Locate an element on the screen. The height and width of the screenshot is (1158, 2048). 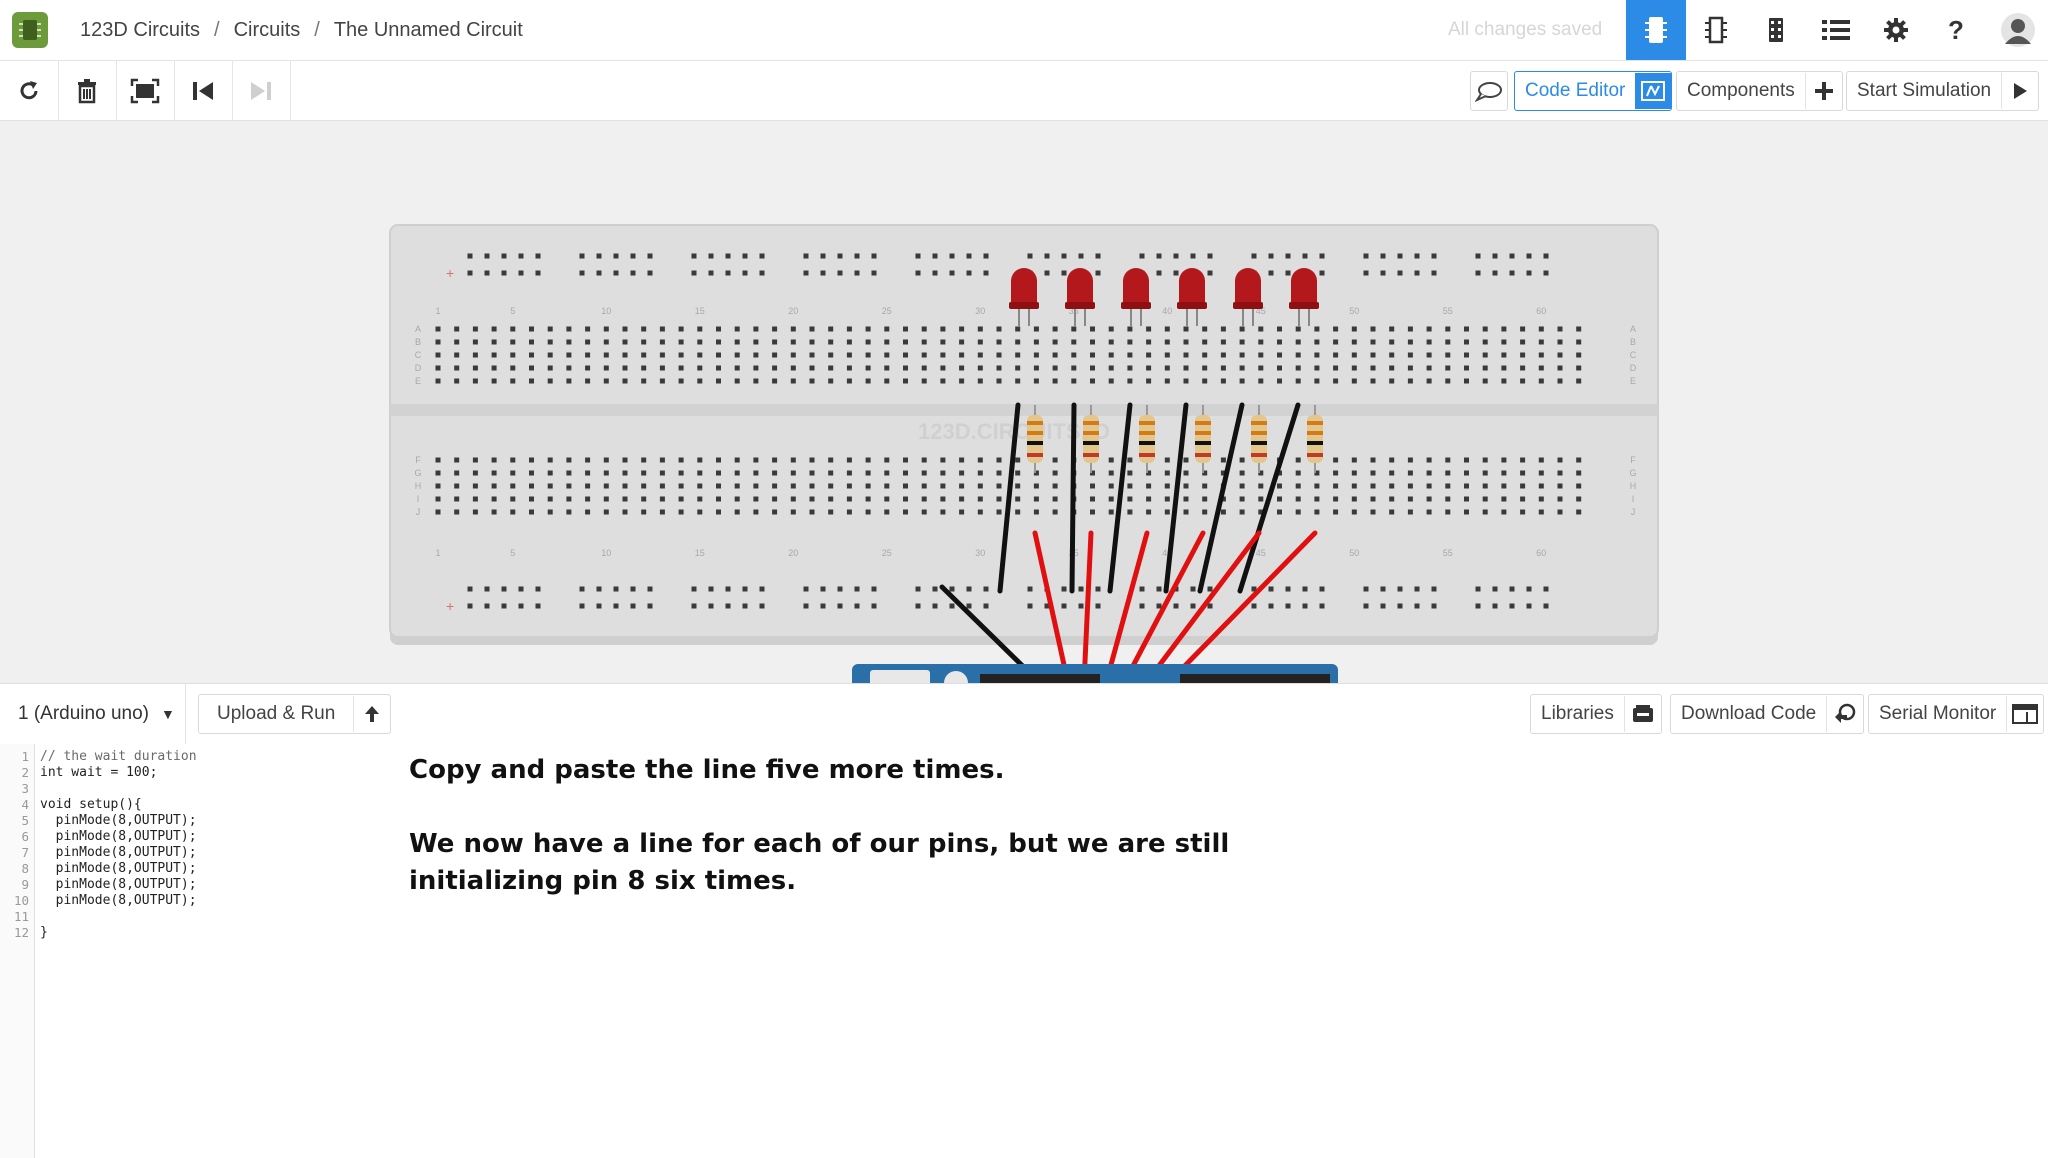
start-simulation-button: Start Simulation is located at coordinates (1943, 91).